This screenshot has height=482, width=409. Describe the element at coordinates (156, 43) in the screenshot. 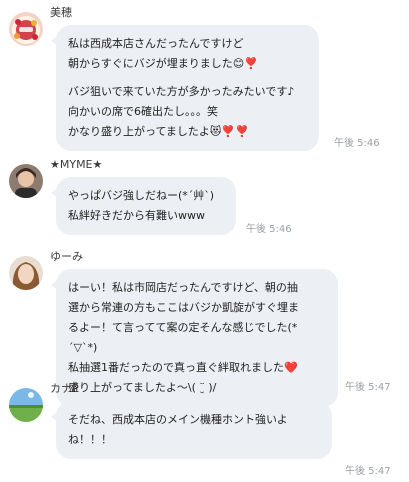

I see `message-line: 私は西成本店さんだったんですけど` at that location.